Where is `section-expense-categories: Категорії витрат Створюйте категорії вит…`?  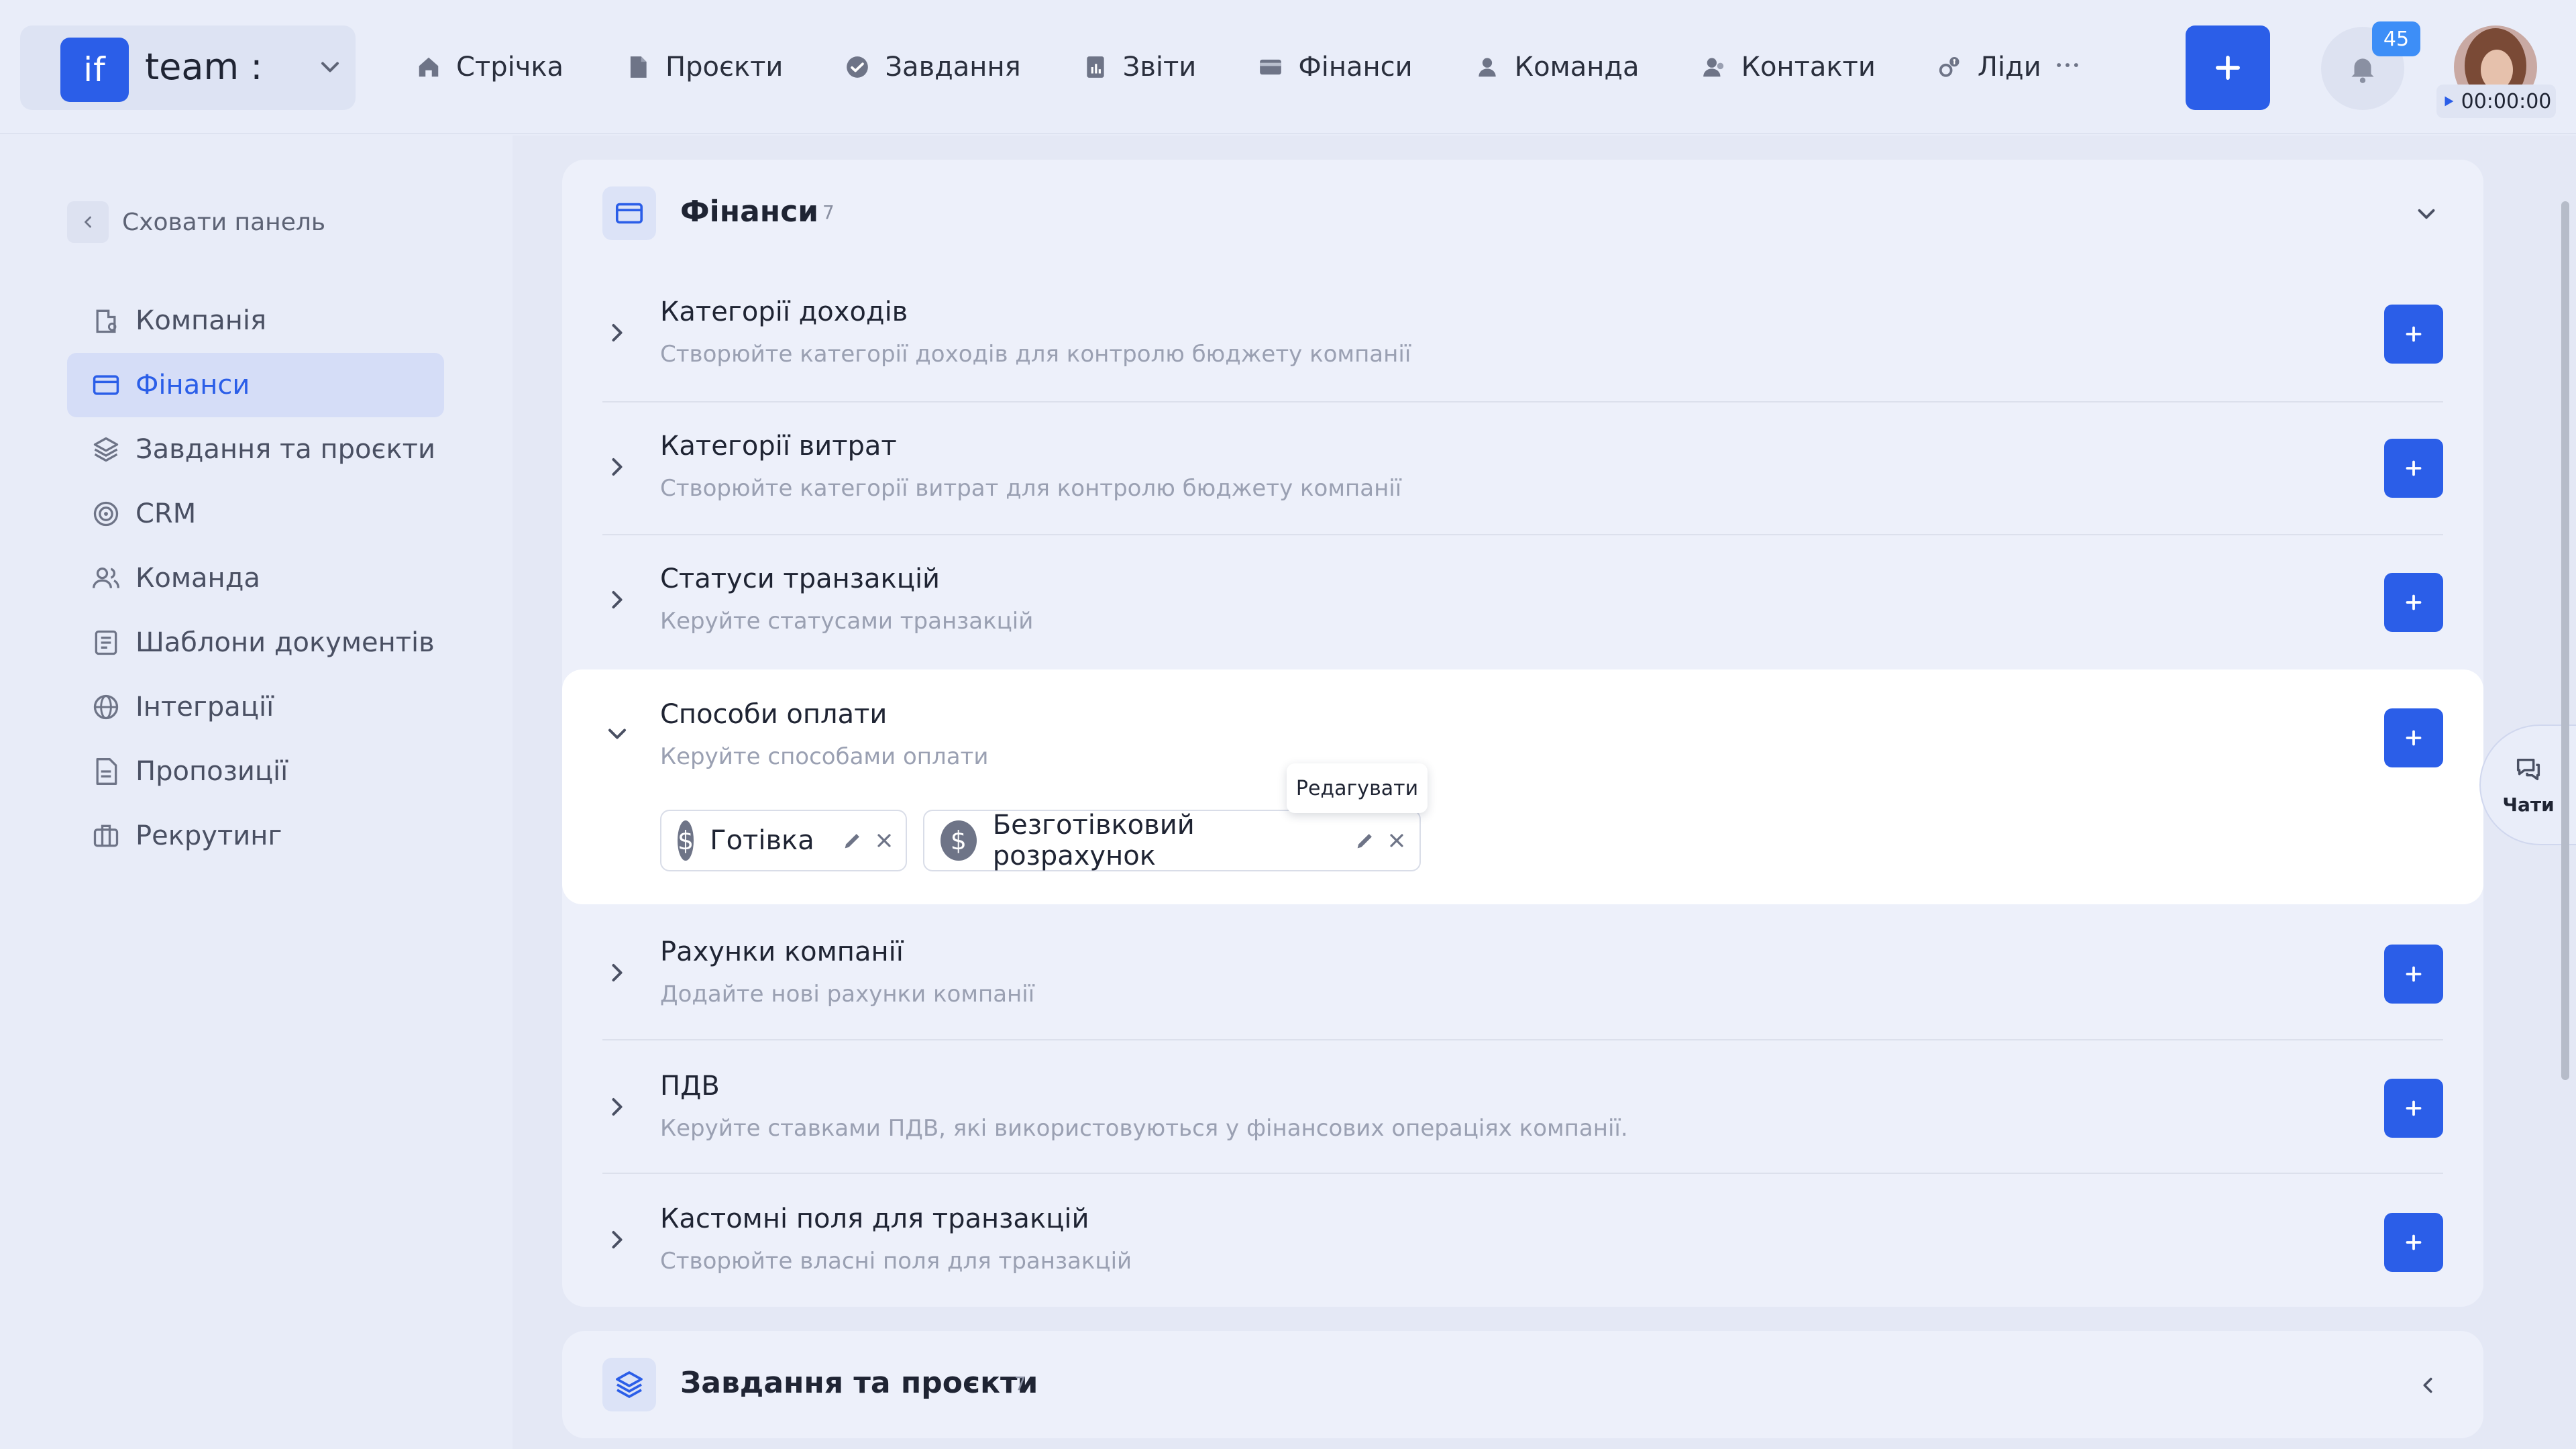 section-expense-categories: Категорії витрат Створюйте категорії вит… is located at coordinates (1522, 469).